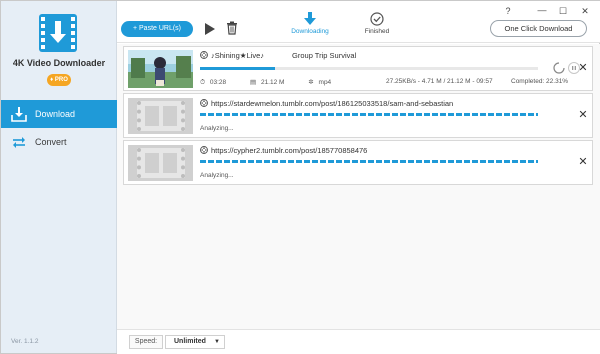 This screenshot has height=354, width=600. I want to click on paste-url-button: + Paste URL(s), so click(157, 29).